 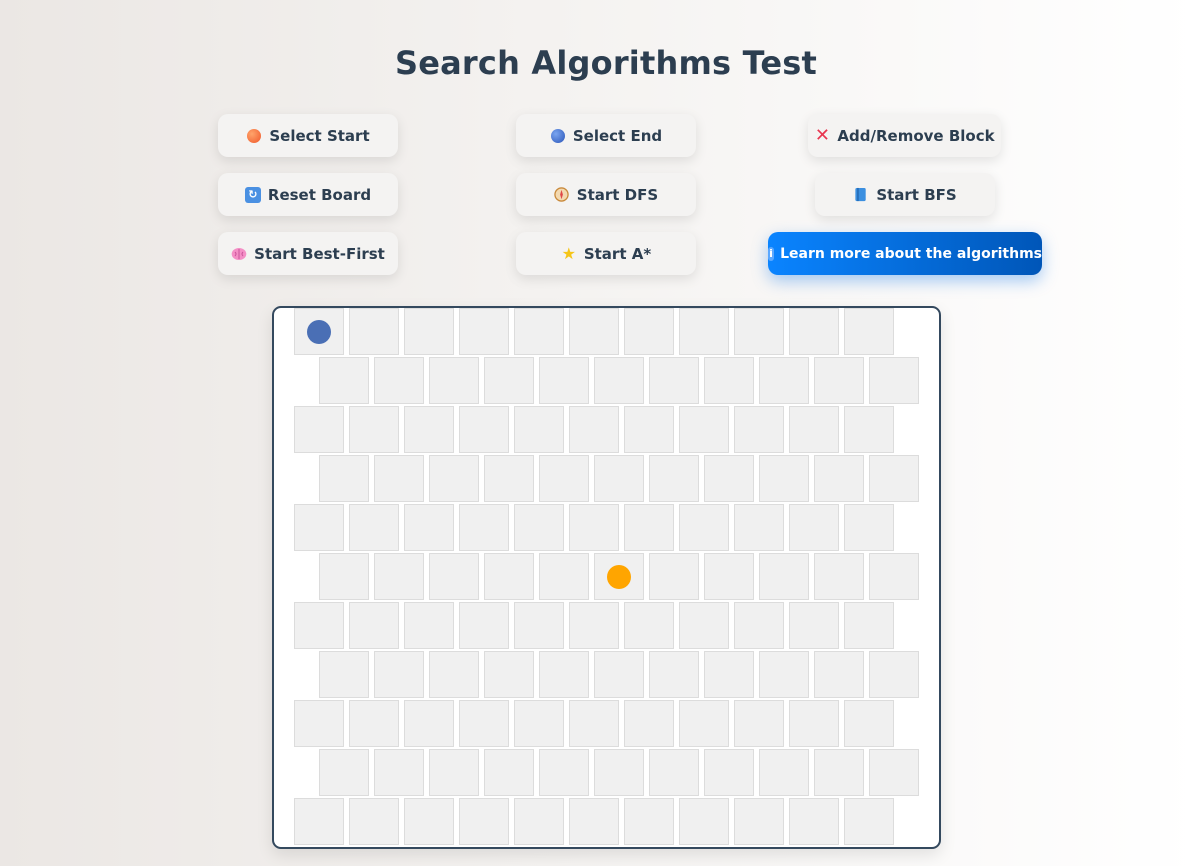 What do you see at coordinates (904, 135) in the screenshot?
I see `add-remove-block-button: ✕ Add/Remove Block` at bounding box center [904, 135].